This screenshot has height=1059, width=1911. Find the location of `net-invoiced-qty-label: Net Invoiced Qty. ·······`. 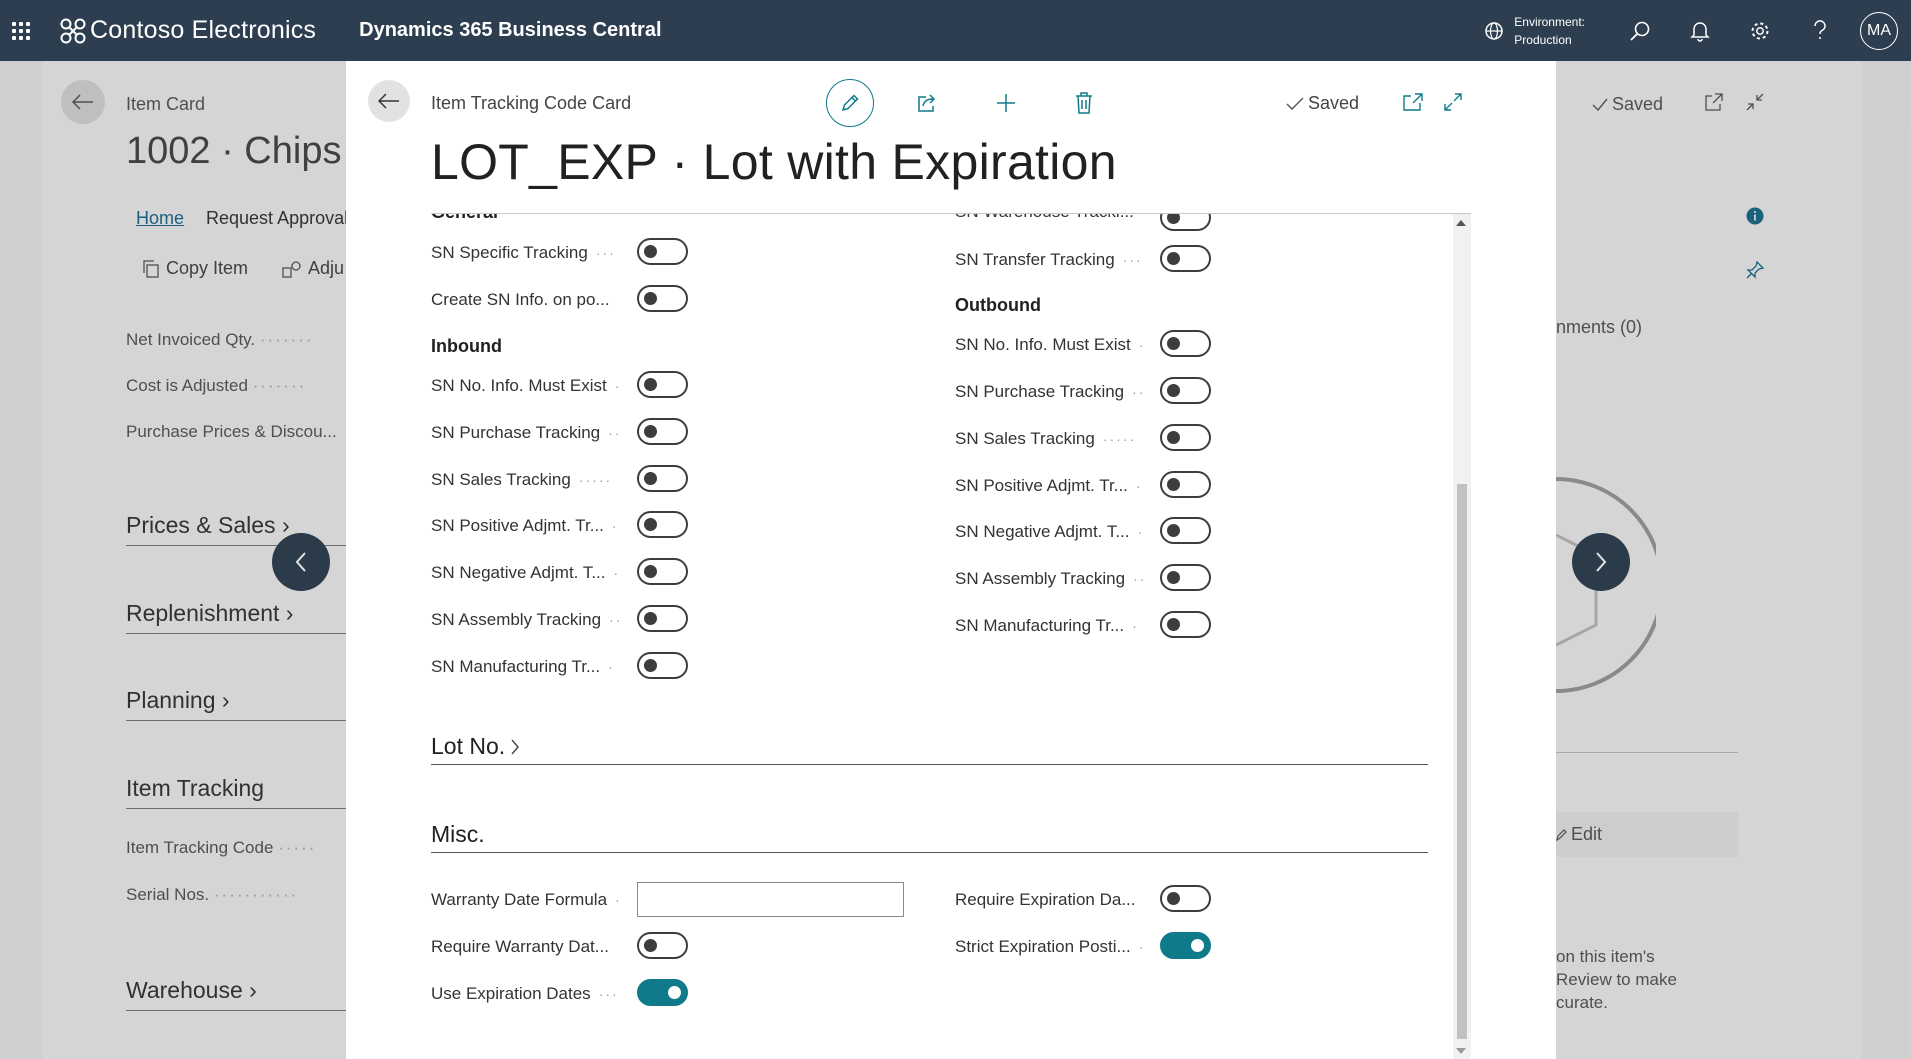

net-invoiced-qty-label: Net Invoiced Qty. ······· is located at coordinates (220, 339).